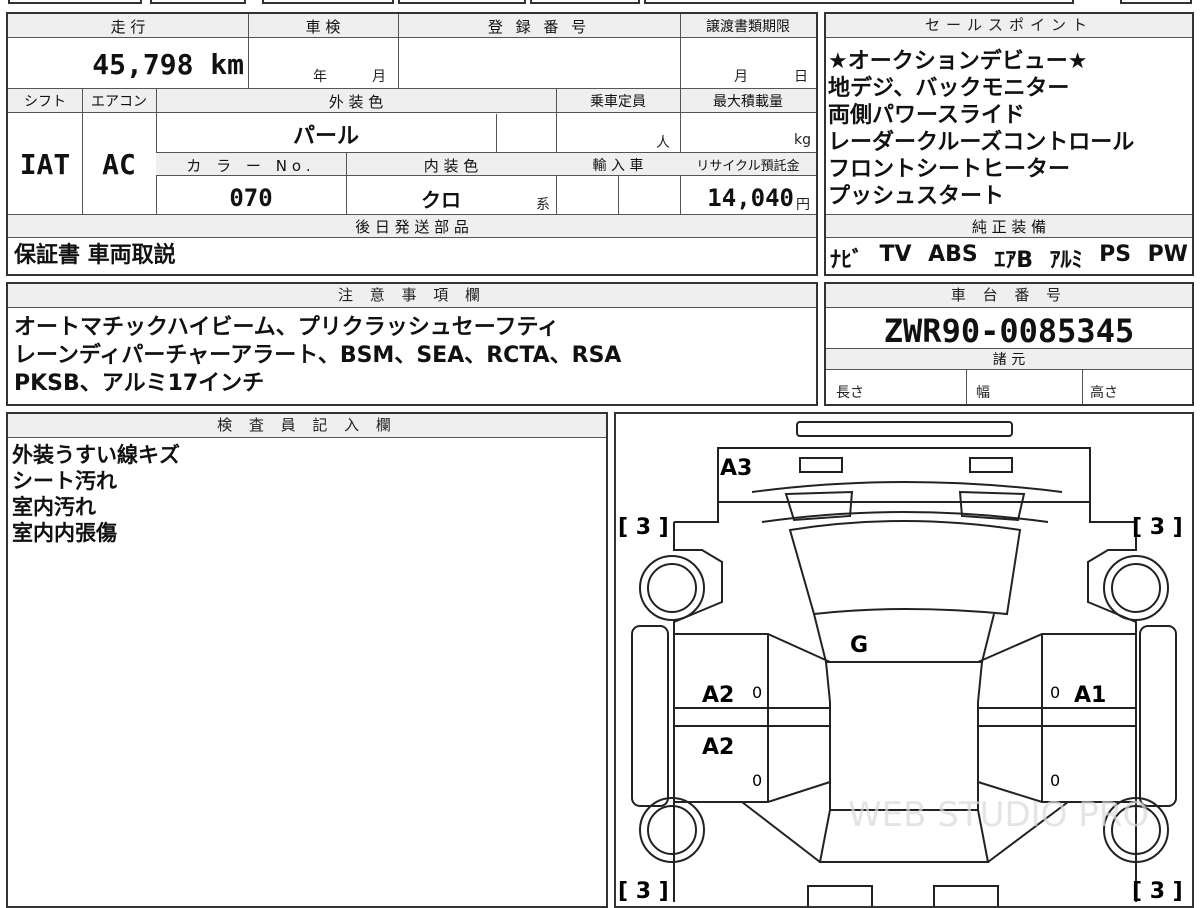 Image resolution: width=1200 pixels, height=908 pixels. Describe the element at coordinates (953, 254) in the screenshot. I see `equipment-item: ABS` at that location.